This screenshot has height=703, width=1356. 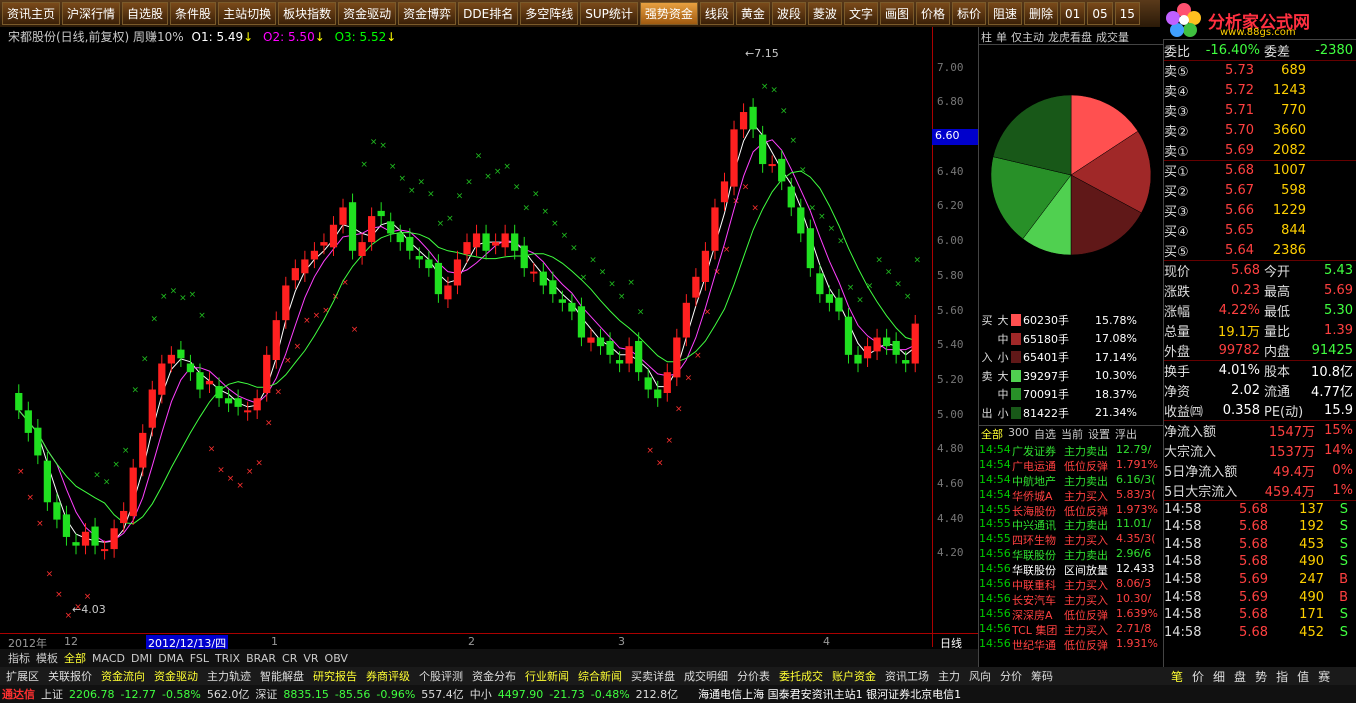 What do you see at coordinates (47, 658) in the screenshot?
I see `indicator-tab-1: 模板` at bounding box center [47, 658].